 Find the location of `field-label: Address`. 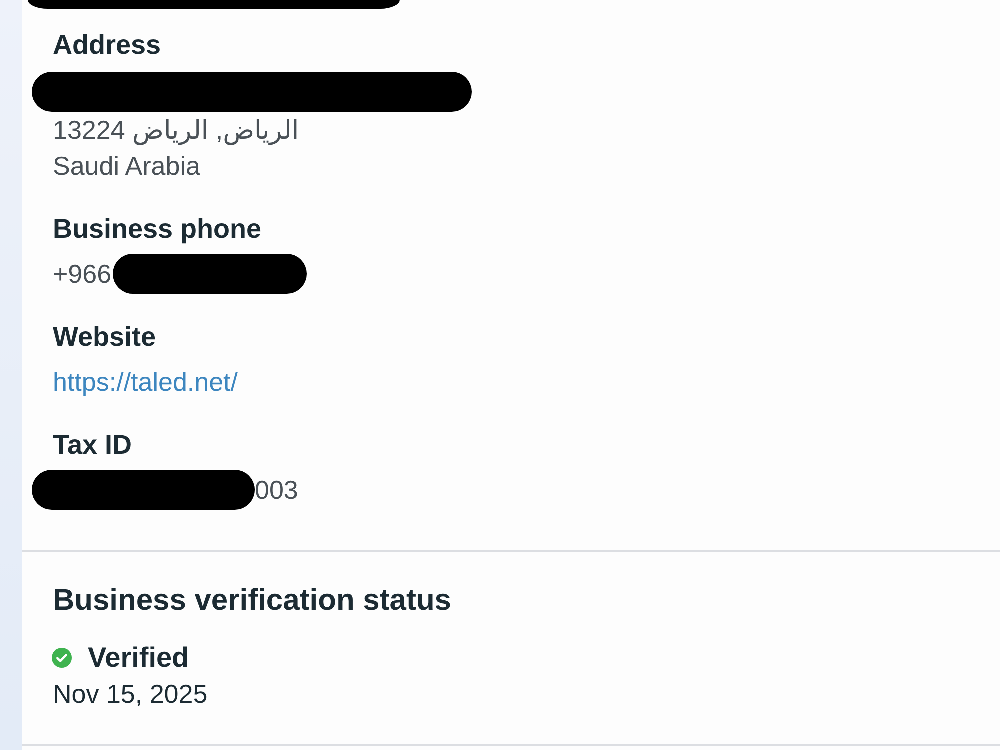

field-label: Address is located at coordinates (107, 45).